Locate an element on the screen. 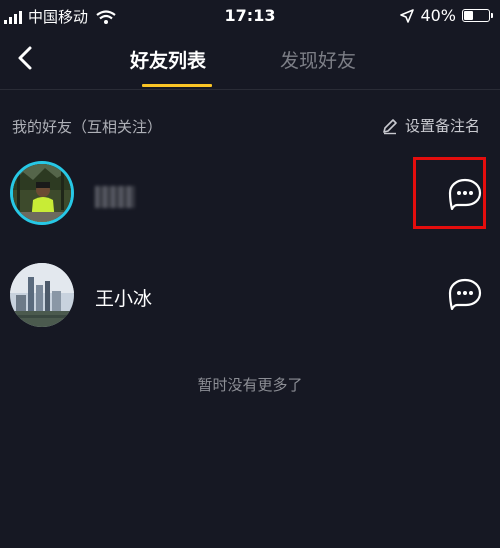 Image resolution: width=500 pixels, height=548 pixels. friend-name: 王小冰 is located at coordinates (124, 299).